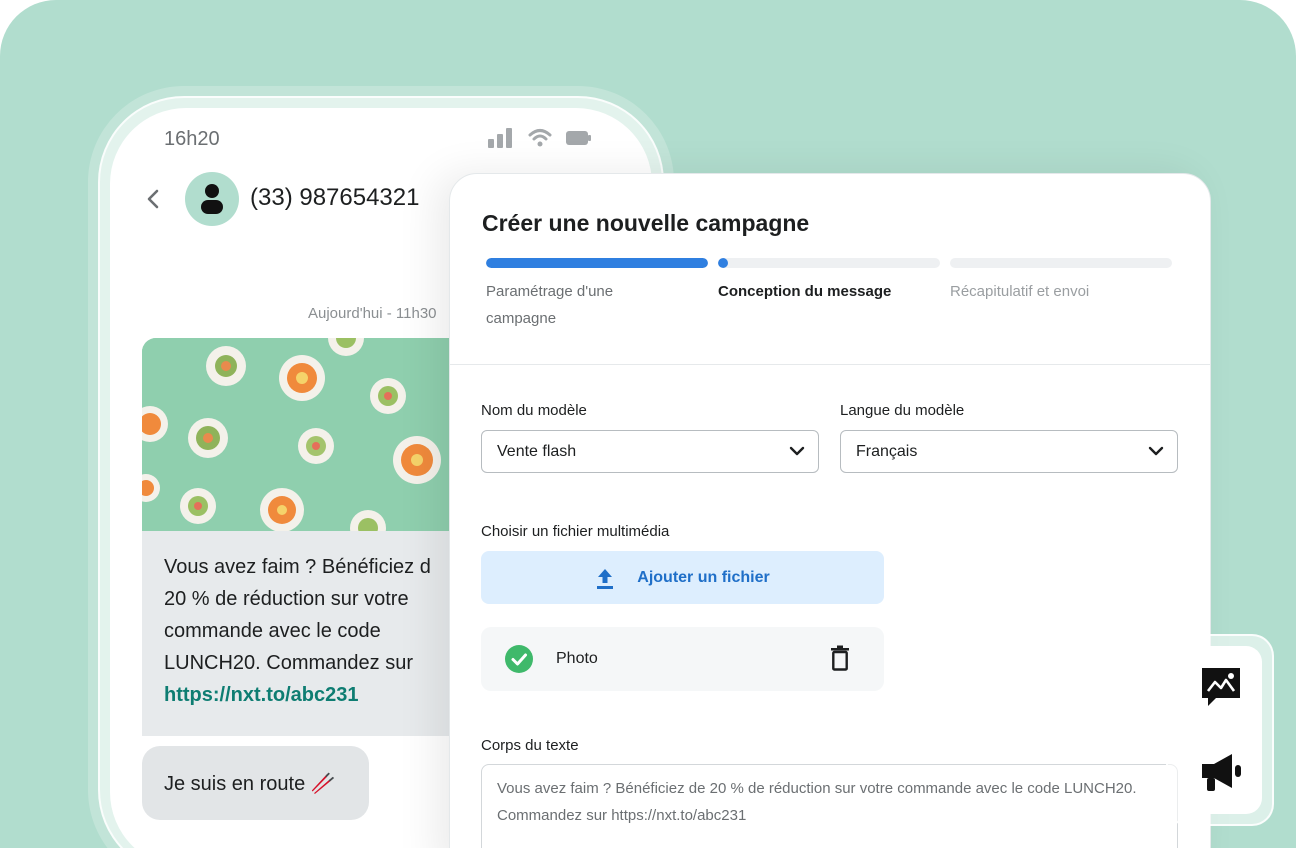  I want to click on step-3-progress, so click(1061, 263).